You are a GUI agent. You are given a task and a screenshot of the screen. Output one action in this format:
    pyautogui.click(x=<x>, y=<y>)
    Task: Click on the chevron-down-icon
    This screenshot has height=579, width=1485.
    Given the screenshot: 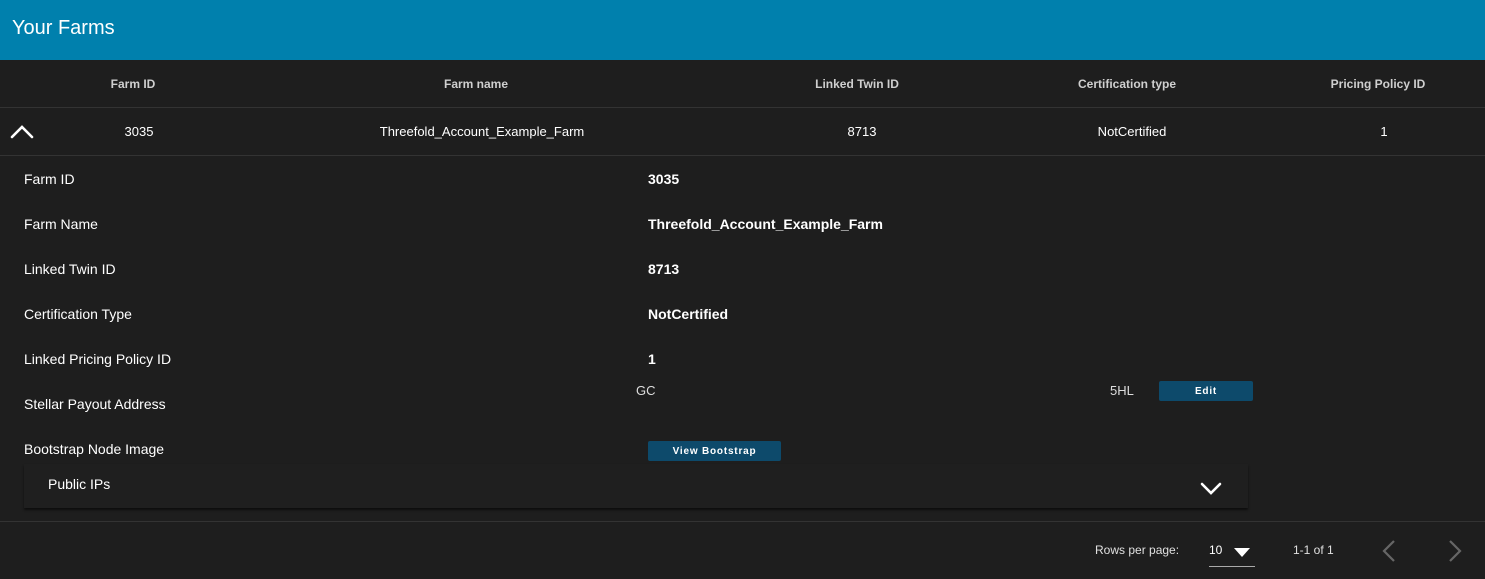 What is the action you would take?
    pyautogui.click(x=1211, y=489)
    